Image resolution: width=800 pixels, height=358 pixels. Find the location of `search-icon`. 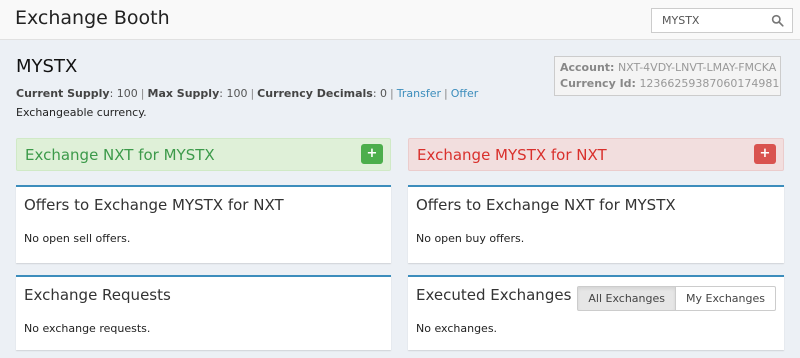

search-icon is located at coordinates (777, 20).